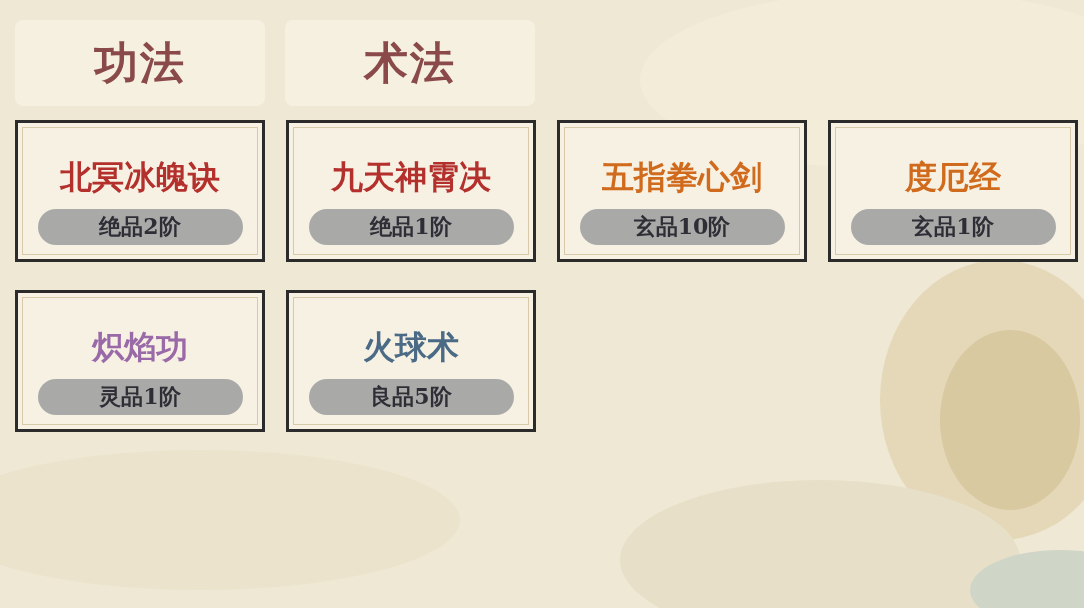 The image size is (1084, 608). I want to click on technique-card: 炽焰功 灵品1阶, so click(140, 361).